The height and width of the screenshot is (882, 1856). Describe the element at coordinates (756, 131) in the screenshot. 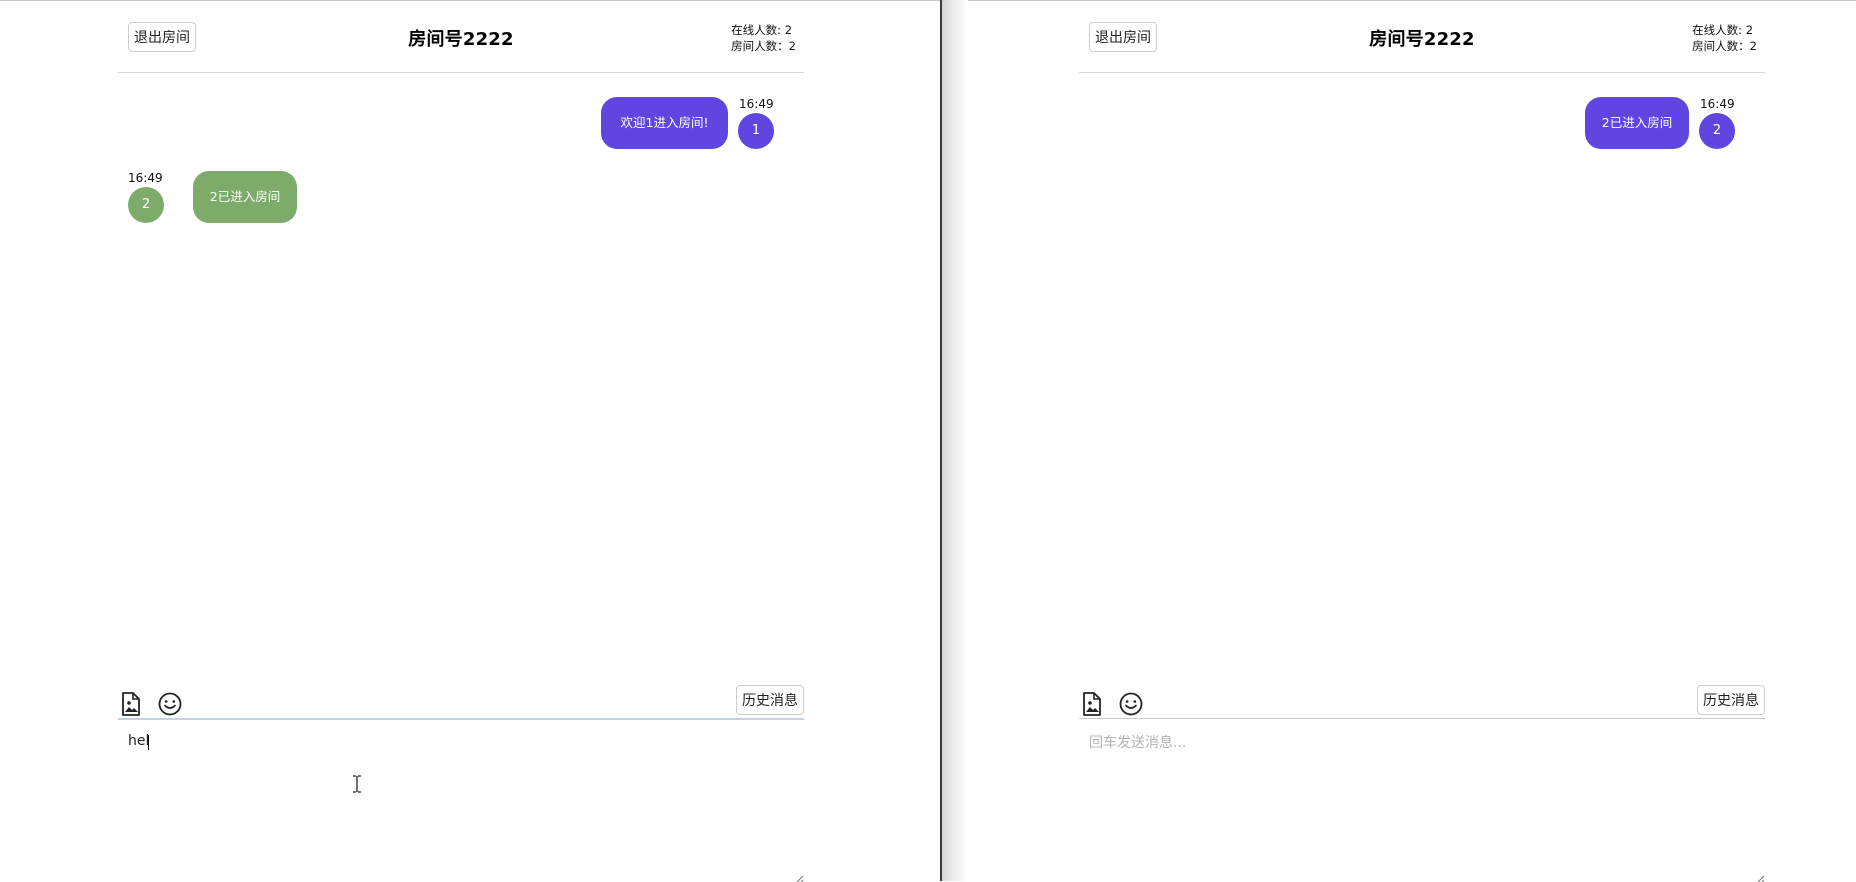

I see `avatar: 1` at that location.